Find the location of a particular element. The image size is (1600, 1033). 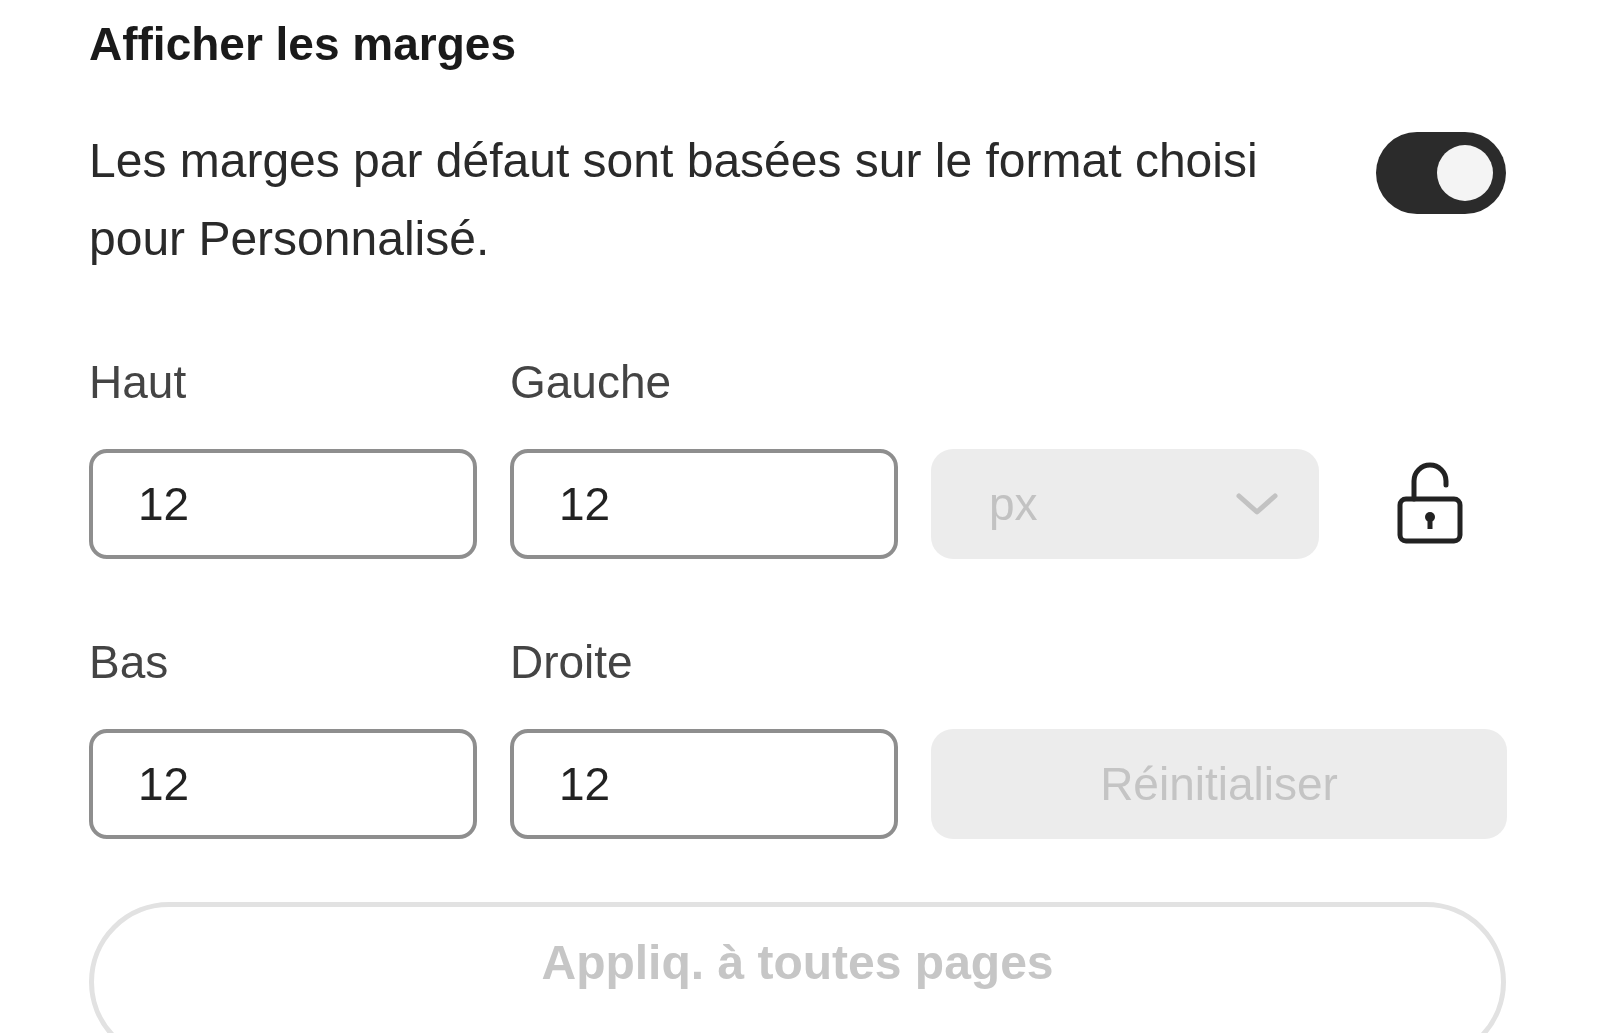

field-label: Bas is located at coordinates (129, 662).